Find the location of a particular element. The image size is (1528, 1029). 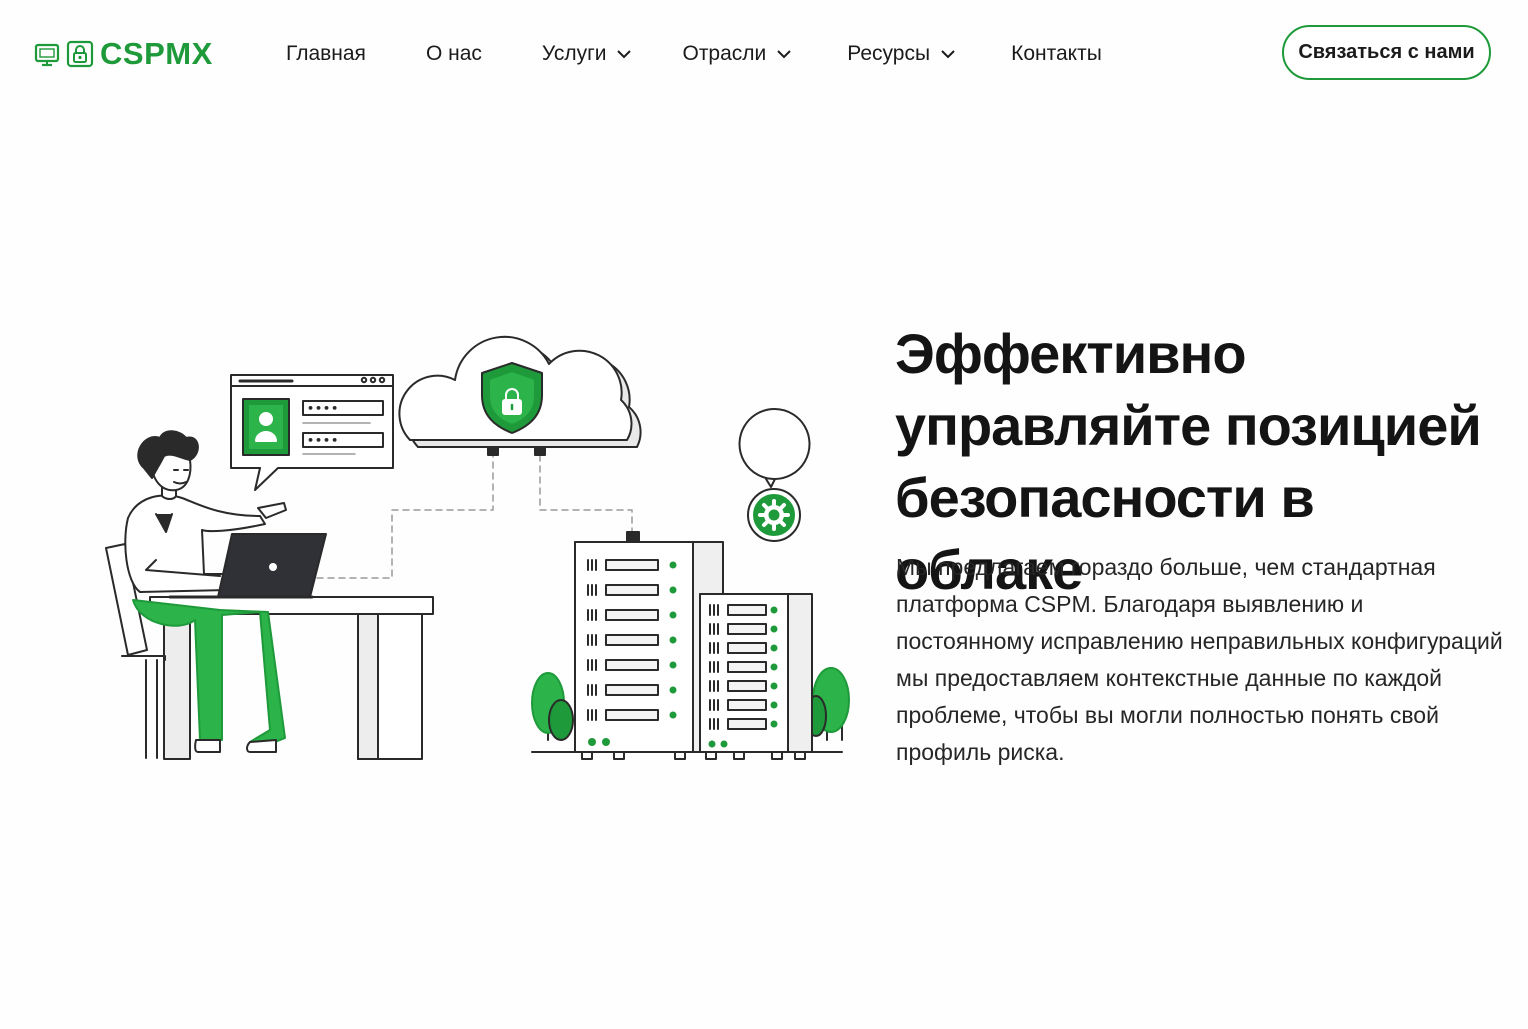

nav-item-label: Отрасли is located at coordinates (724, 53).